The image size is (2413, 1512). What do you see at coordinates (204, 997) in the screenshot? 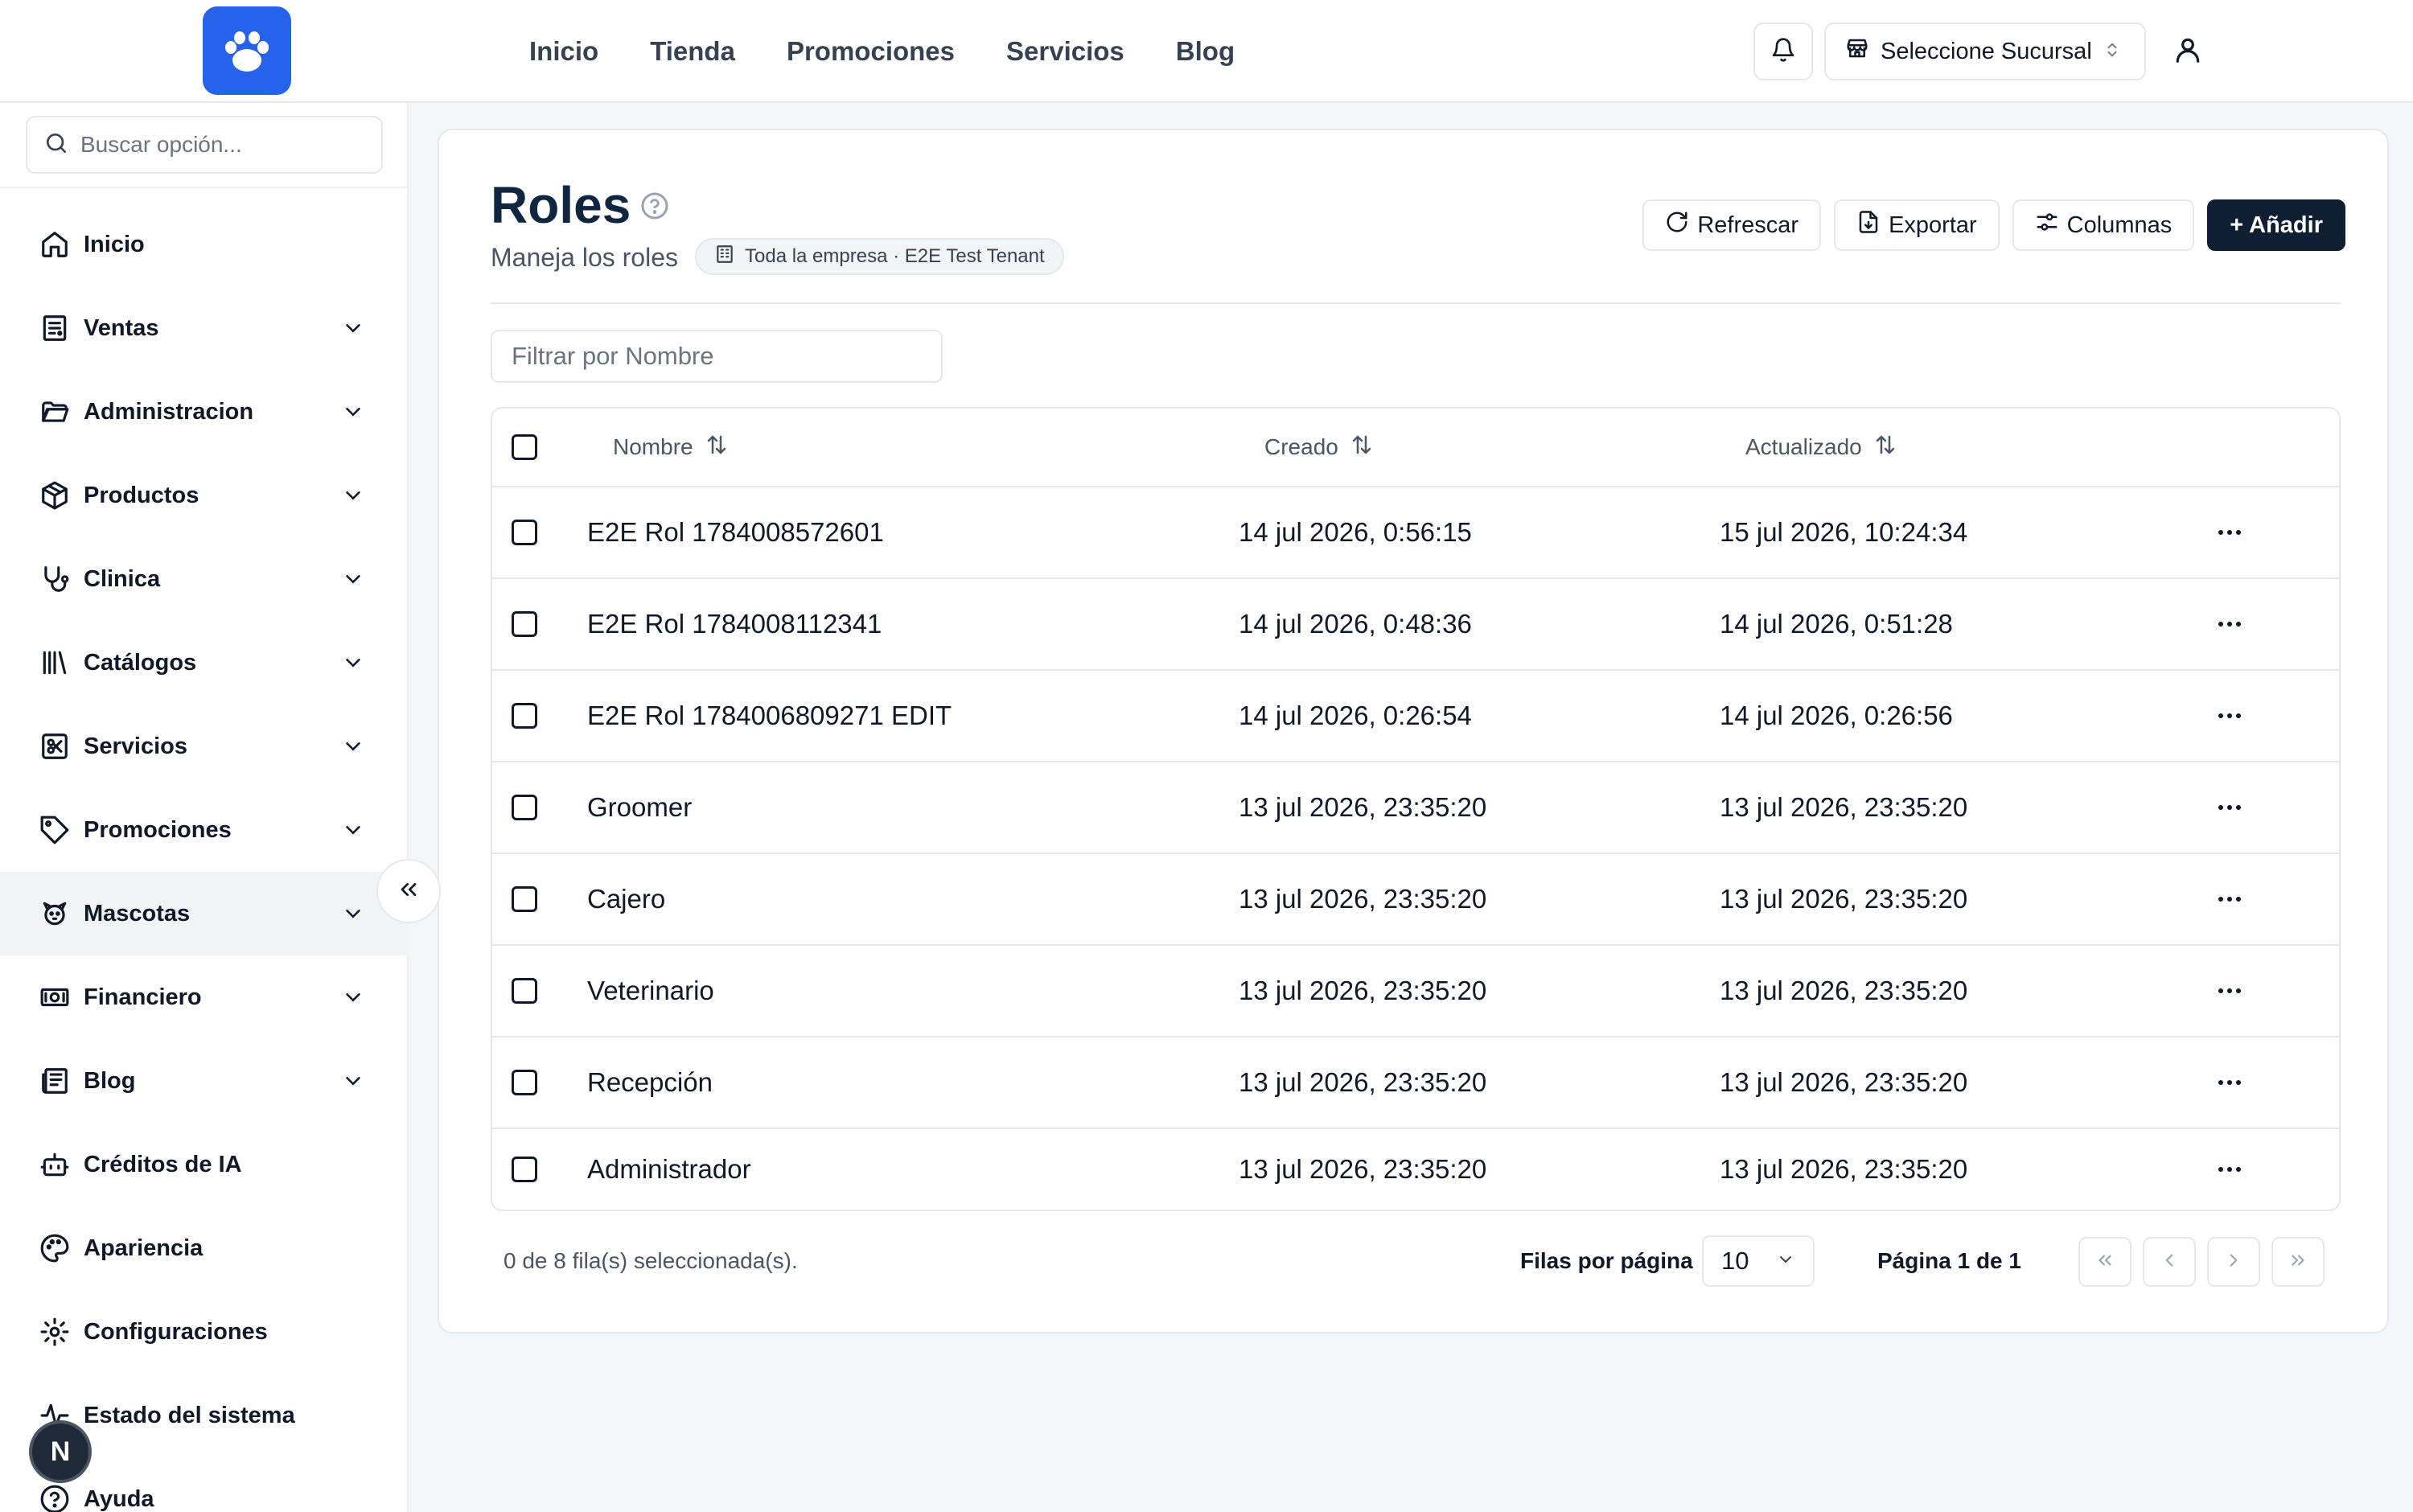
I see `sidebar-item-financiero: Financiero` at bounding box center [204, 997].